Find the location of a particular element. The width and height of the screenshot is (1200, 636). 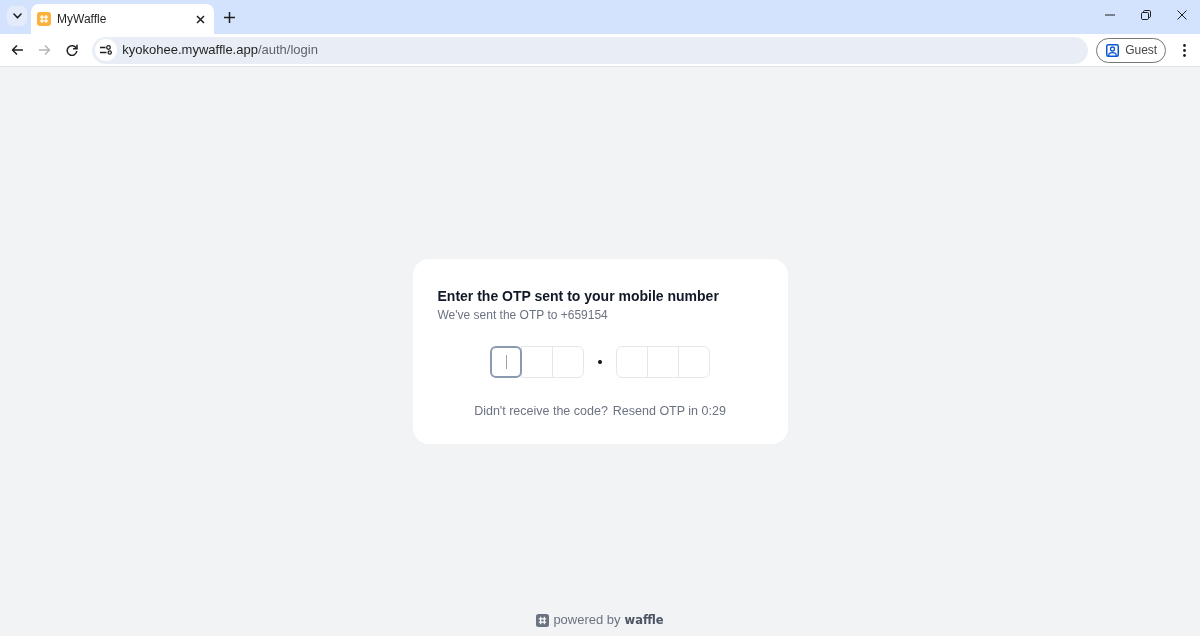

back-arrow-icon is located at coordinates (16, 50).